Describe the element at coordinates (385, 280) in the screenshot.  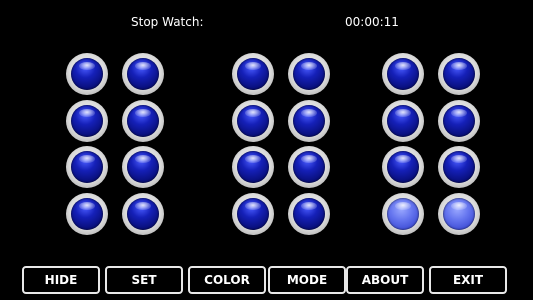
I see `about-button: ABOUT` at that location.